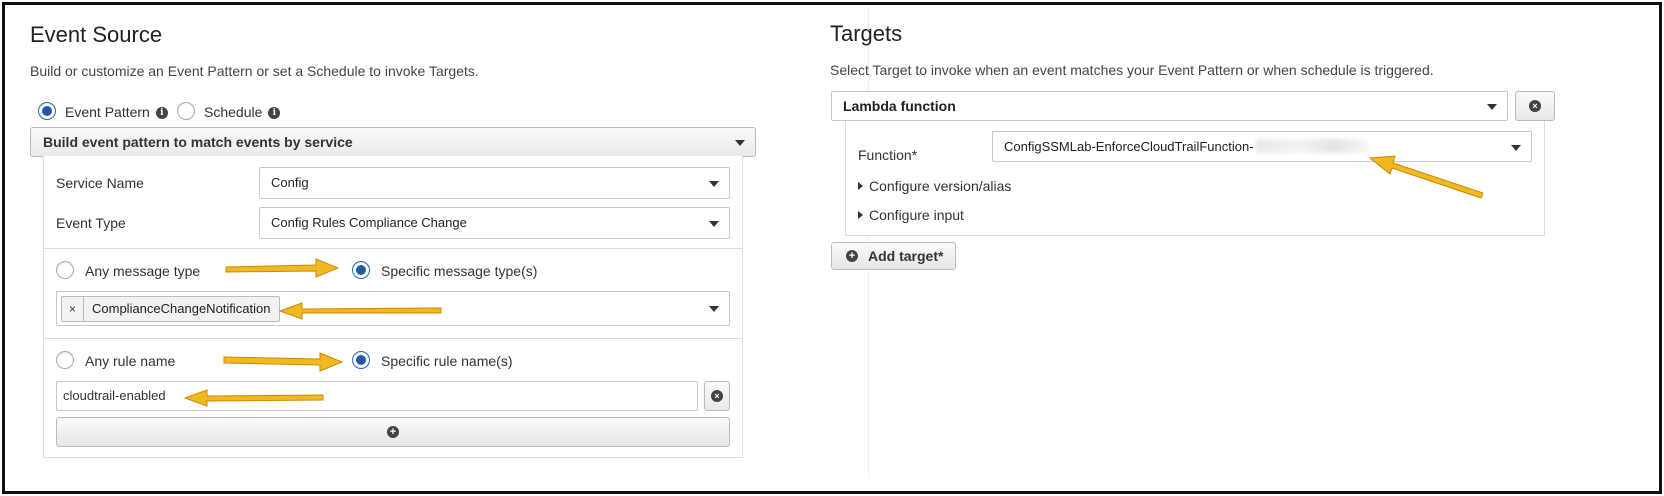 The image size is (1664, 496). Describe the element at coordinates (916, 215) in the screenshot. I see `configure-input-label: Configure input` at that location.